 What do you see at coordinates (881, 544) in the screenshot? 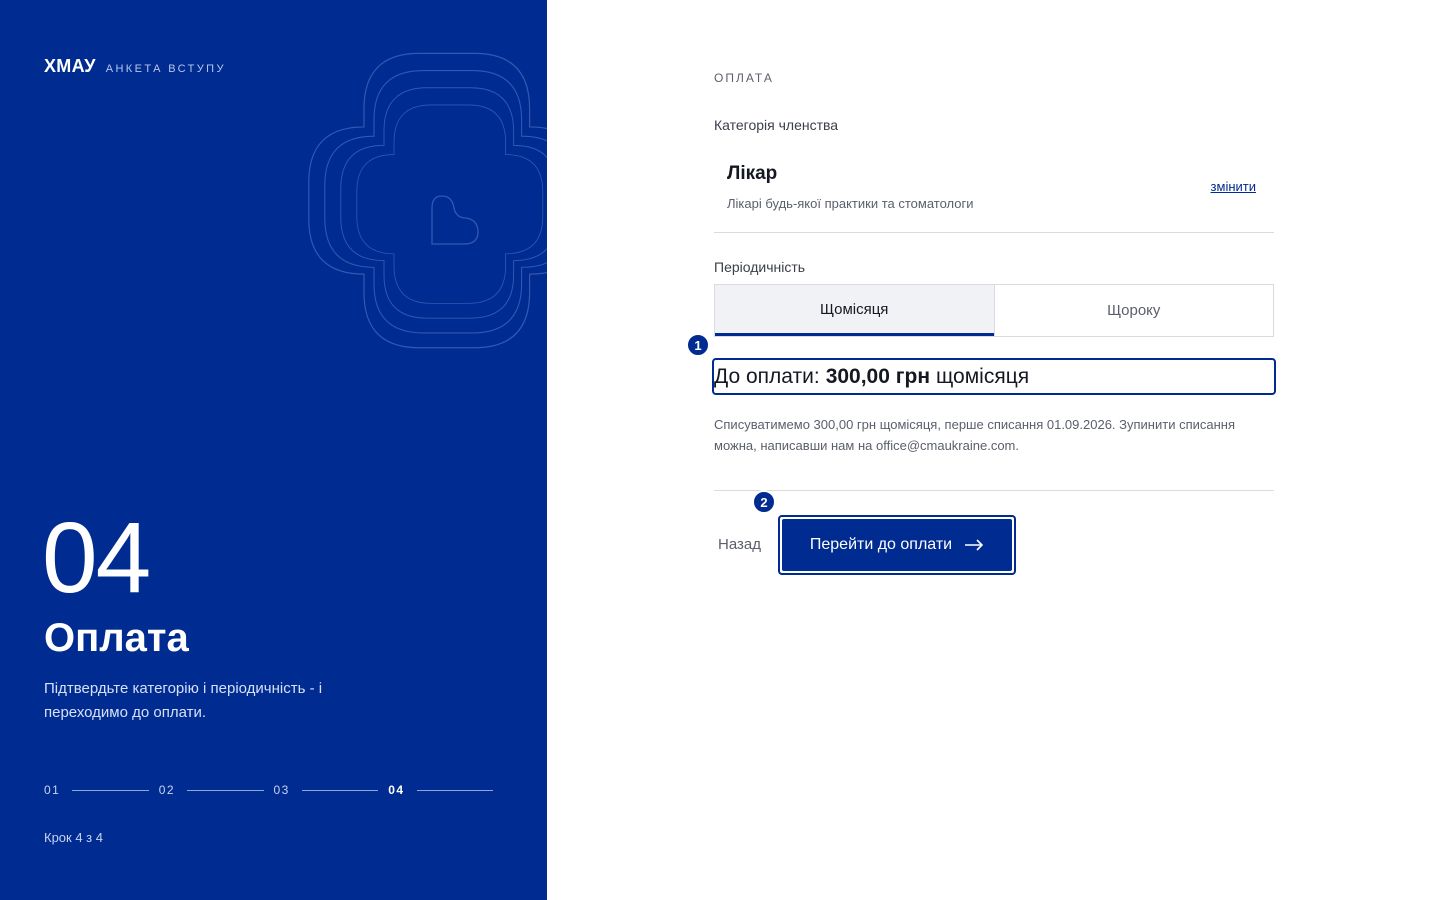
I see `proceed-to-payment-label: Перейти до оплати` at bounding box center [881, 544].